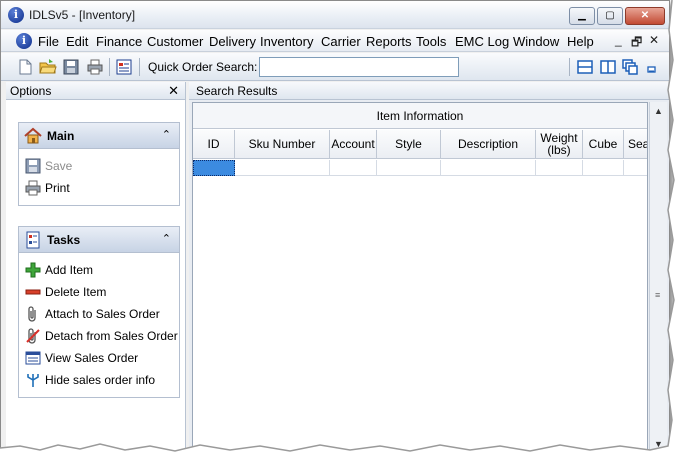 The height and width of the screenshot is (468, 690). I want to click on selected-cell, so click(214, 168).